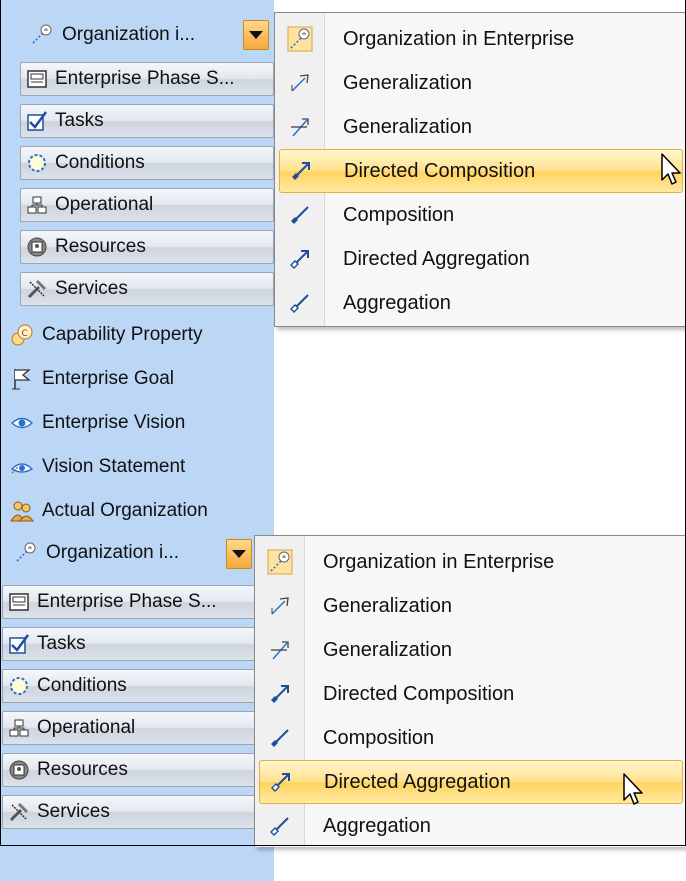 This screenshot has width=686, height=881. I want to click on menu-item-label: Organization in Enterprise, so click(439, 561).